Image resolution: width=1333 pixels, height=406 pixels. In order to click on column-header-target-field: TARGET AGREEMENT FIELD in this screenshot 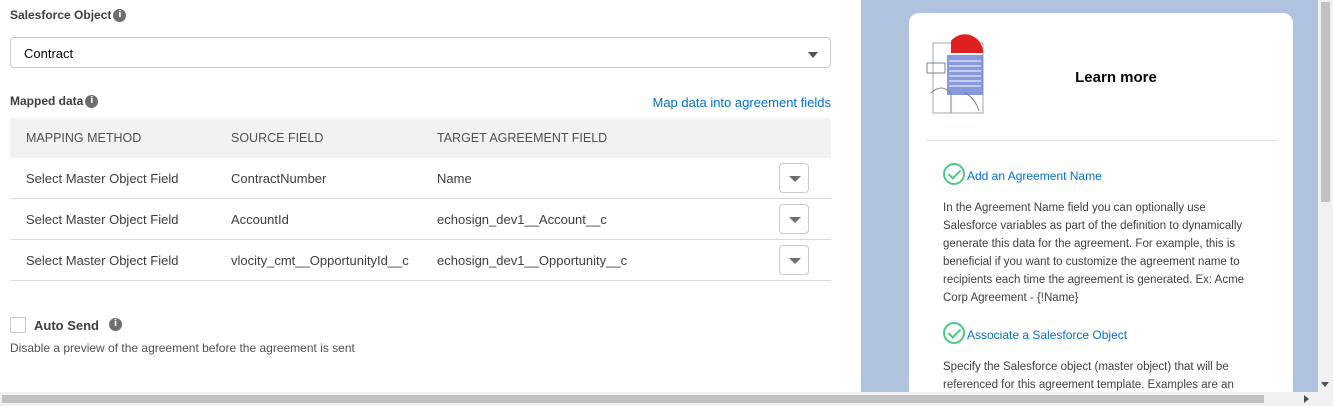, I will do `click(522, 138)`.